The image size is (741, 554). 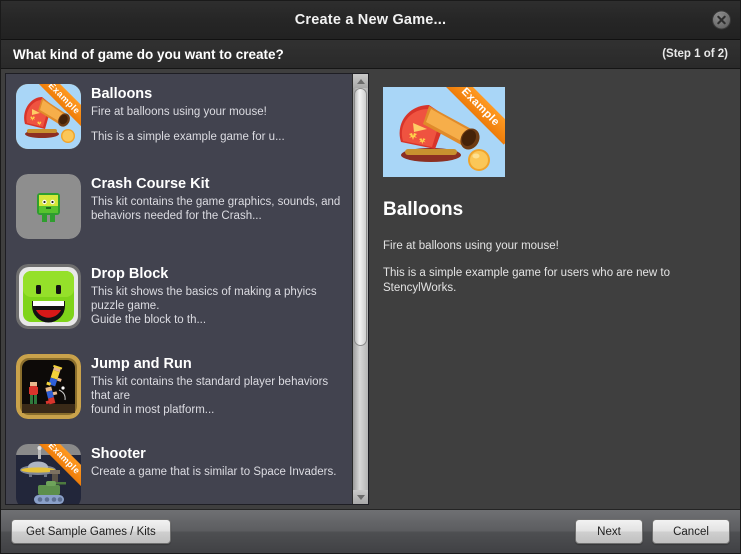 I want to click on drop-block-smiley-icon, so click(x=48, y=296).